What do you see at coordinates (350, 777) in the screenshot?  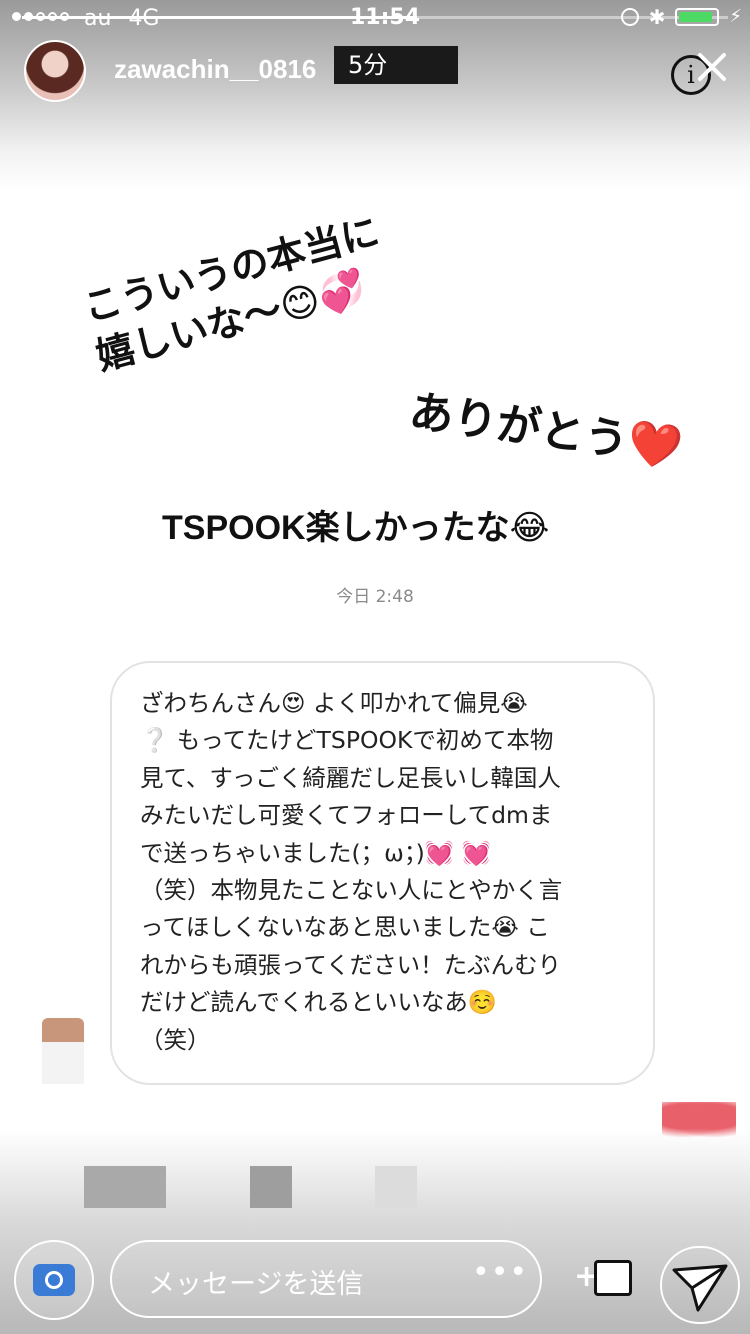 I see `message-line: 見て、すっごく綺麗だし足長いし韓国人` at bounding box center [350, 777].